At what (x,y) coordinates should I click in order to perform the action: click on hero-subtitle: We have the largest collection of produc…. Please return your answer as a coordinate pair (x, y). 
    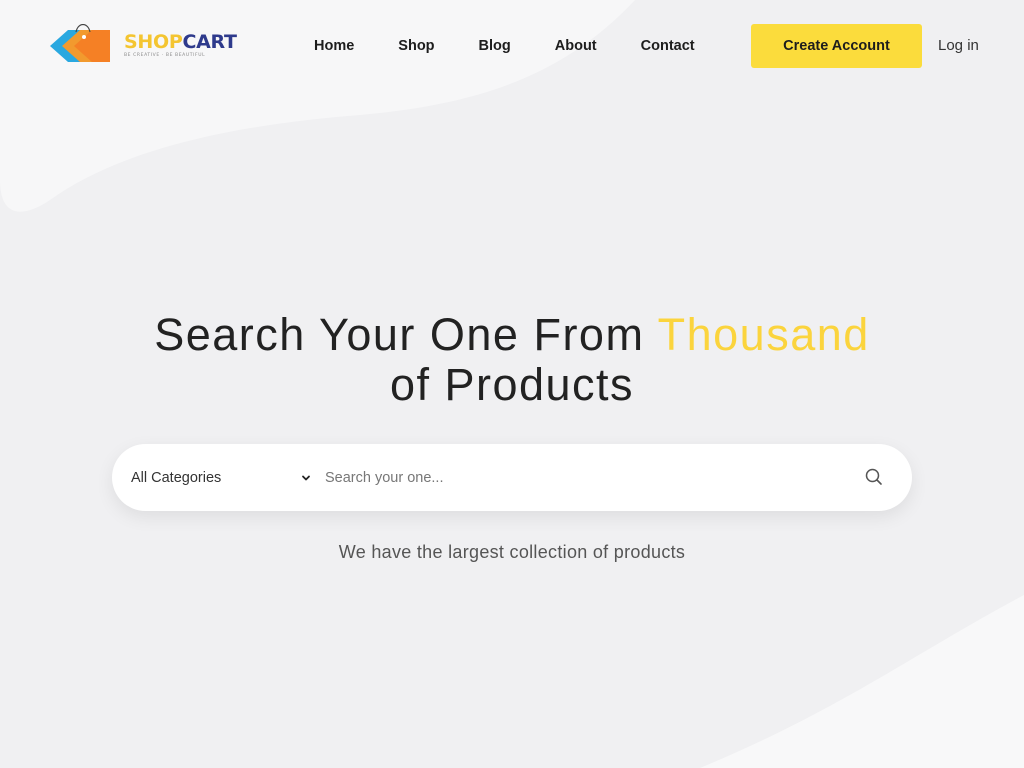
    Looking at the image, I should click on (512, 552).